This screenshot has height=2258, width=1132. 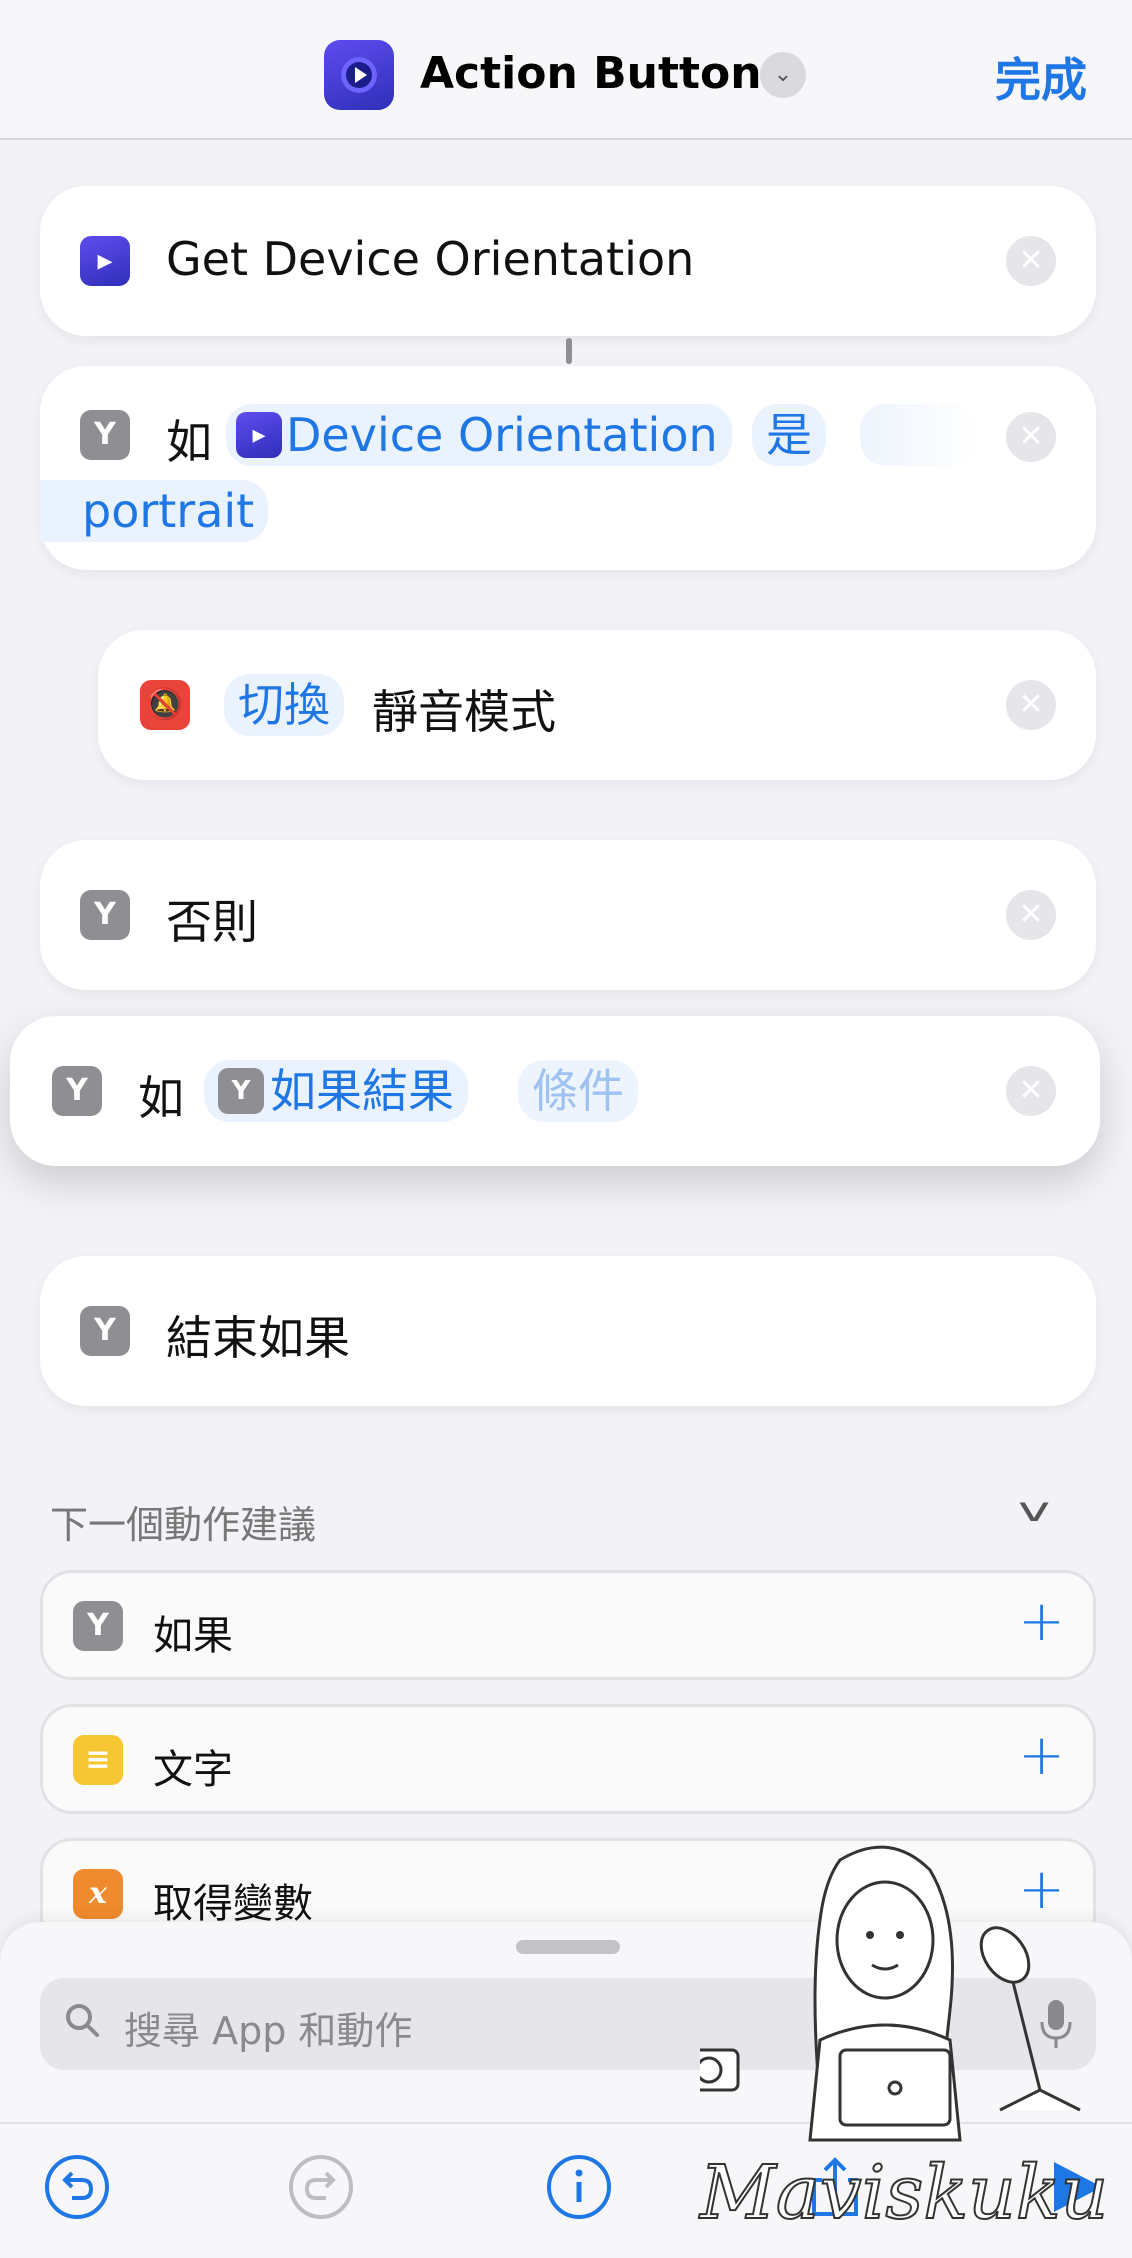 What do you see at coordinates (569, 351) in the screenshot?
I see `flow-connector` at bounding box center [569, 351].